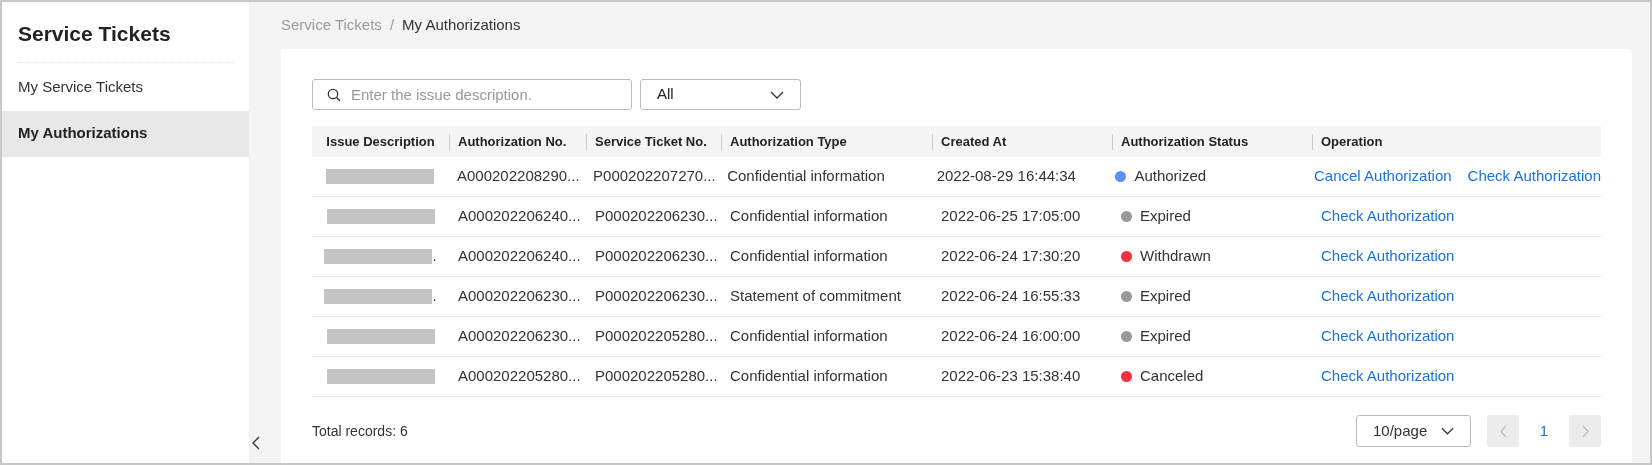 The height and width of the screenshot is (465, 1652). What do you see at coordinates (1011, 216) in the screenshot?
I see `table-cell: 2022-06-25 17:05:00` at bounding box center [1011, 216].